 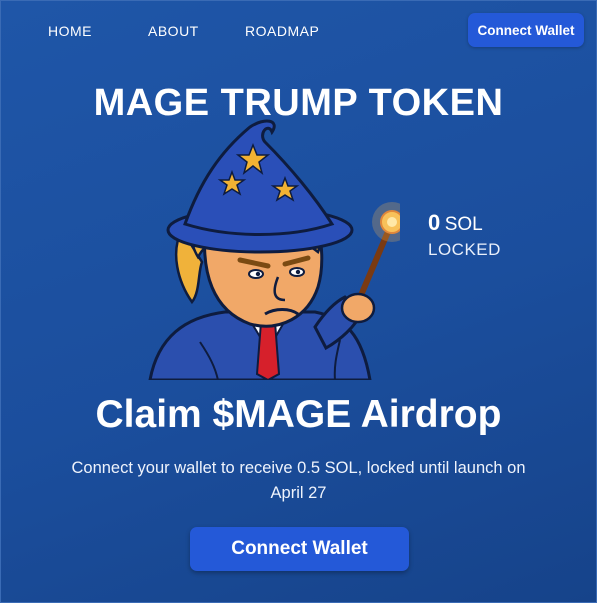 What do you see at coordinates (282, 31) in the screenshot?
I see `nav-roadmap-link: ROADMAP` at bounding box center [282, 31].